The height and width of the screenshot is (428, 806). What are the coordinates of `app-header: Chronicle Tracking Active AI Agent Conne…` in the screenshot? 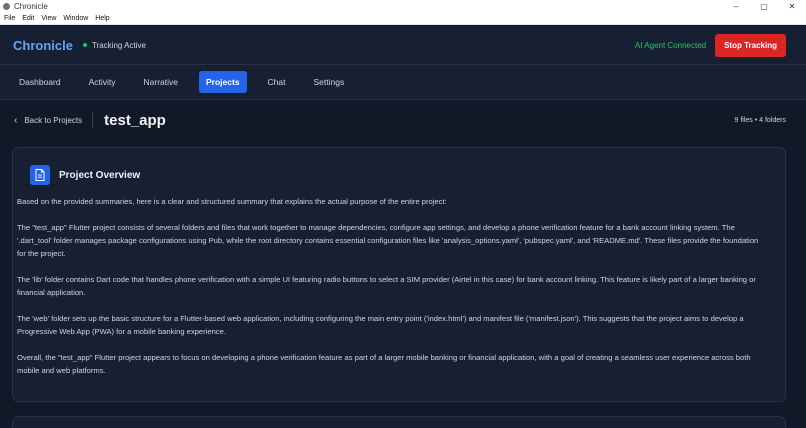 It's located at (403, 45).